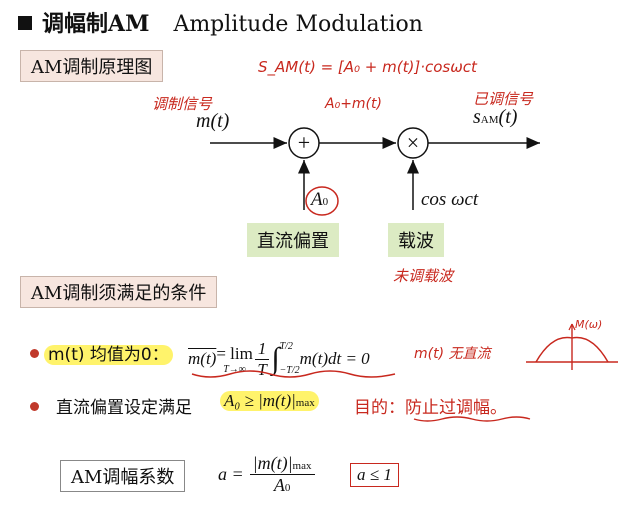 The height and width of the screenshot is (526, 631). Describe the element at coordinates (293, 240) in the screenshot. I see `dc-bias-box: 直流偏置` at that location.